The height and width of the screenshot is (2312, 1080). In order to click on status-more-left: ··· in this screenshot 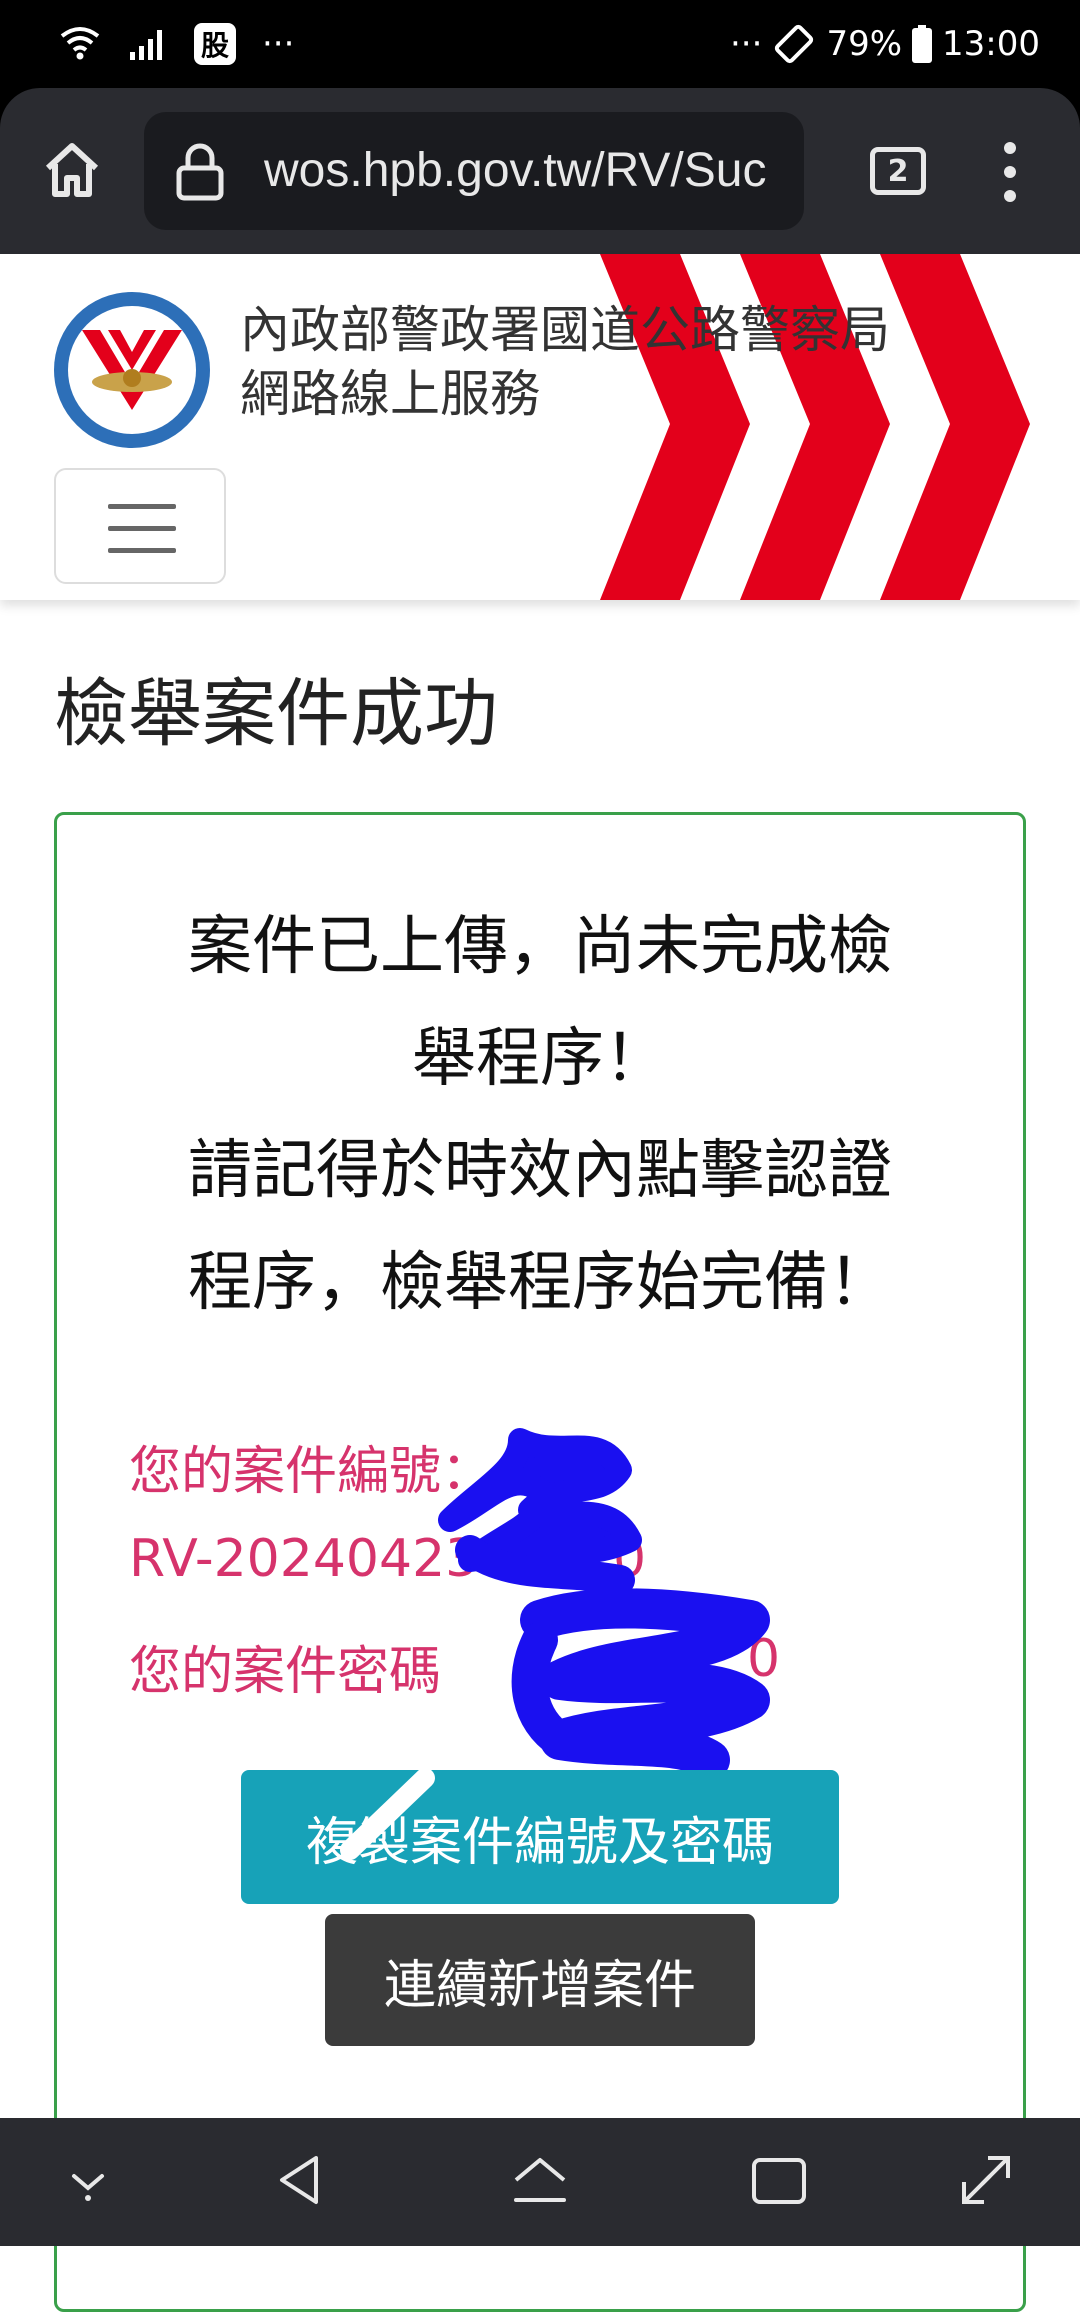, I will do `click(278, 44)`.